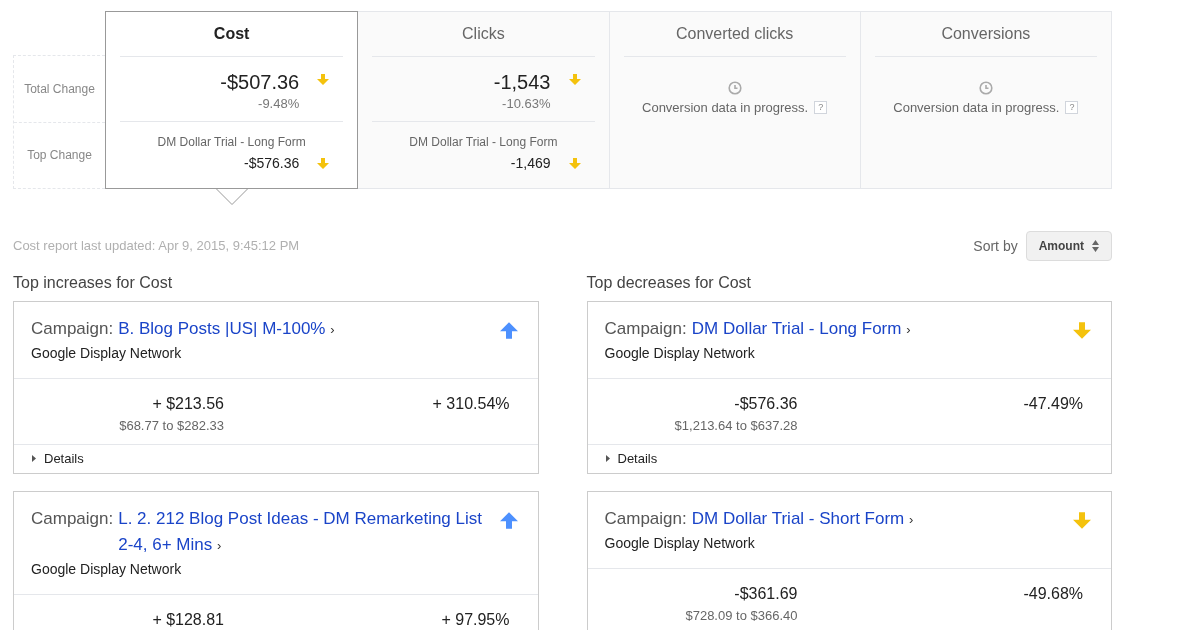  What do you see at coordinates (522, 82) in the screenshot?
I see `total-change-value: -1,543` at bounding box center [522, 82].